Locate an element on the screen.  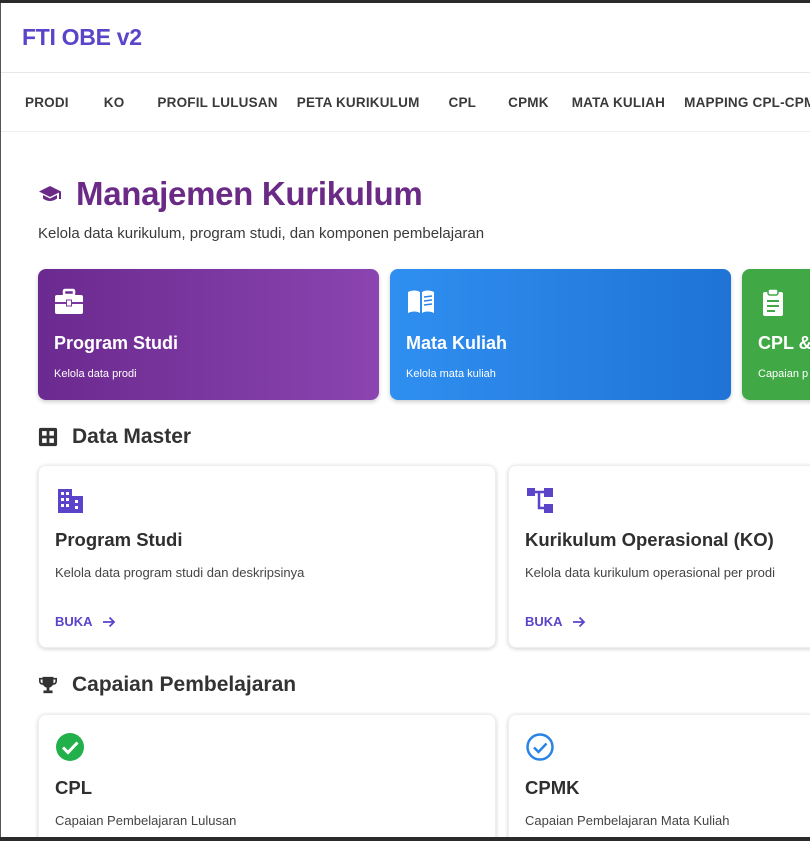
section-data-master: Data Master is located at coordinates (114, 437).